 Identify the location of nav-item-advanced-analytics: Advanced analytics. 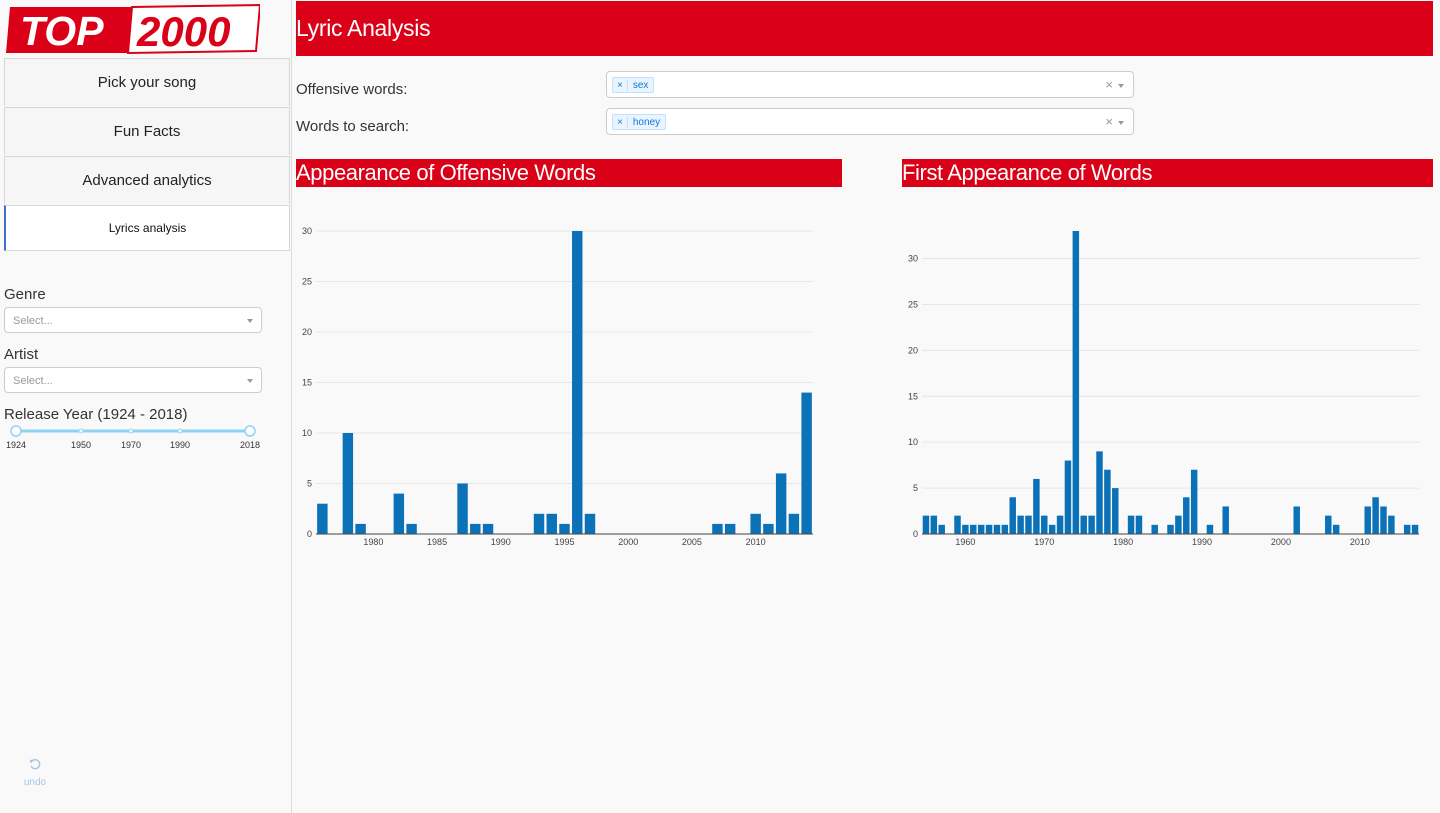
(147, 180).